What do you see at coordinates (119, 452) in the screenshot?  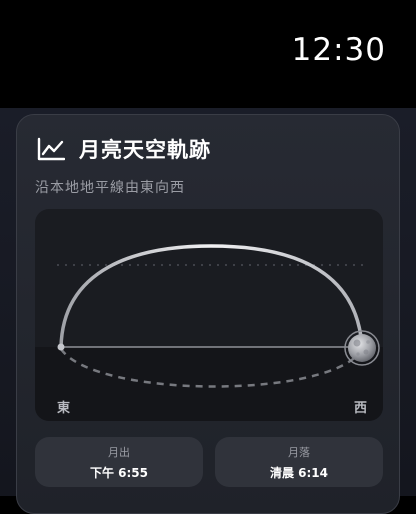 I see `moonrise-label: 月出` at bounding box center [119, 452].